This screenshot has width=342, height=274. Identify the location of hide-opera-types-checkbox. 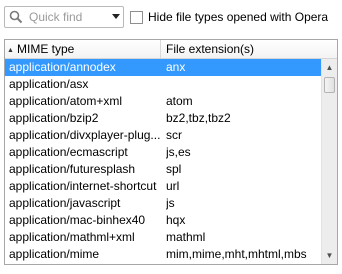
(136, 17).